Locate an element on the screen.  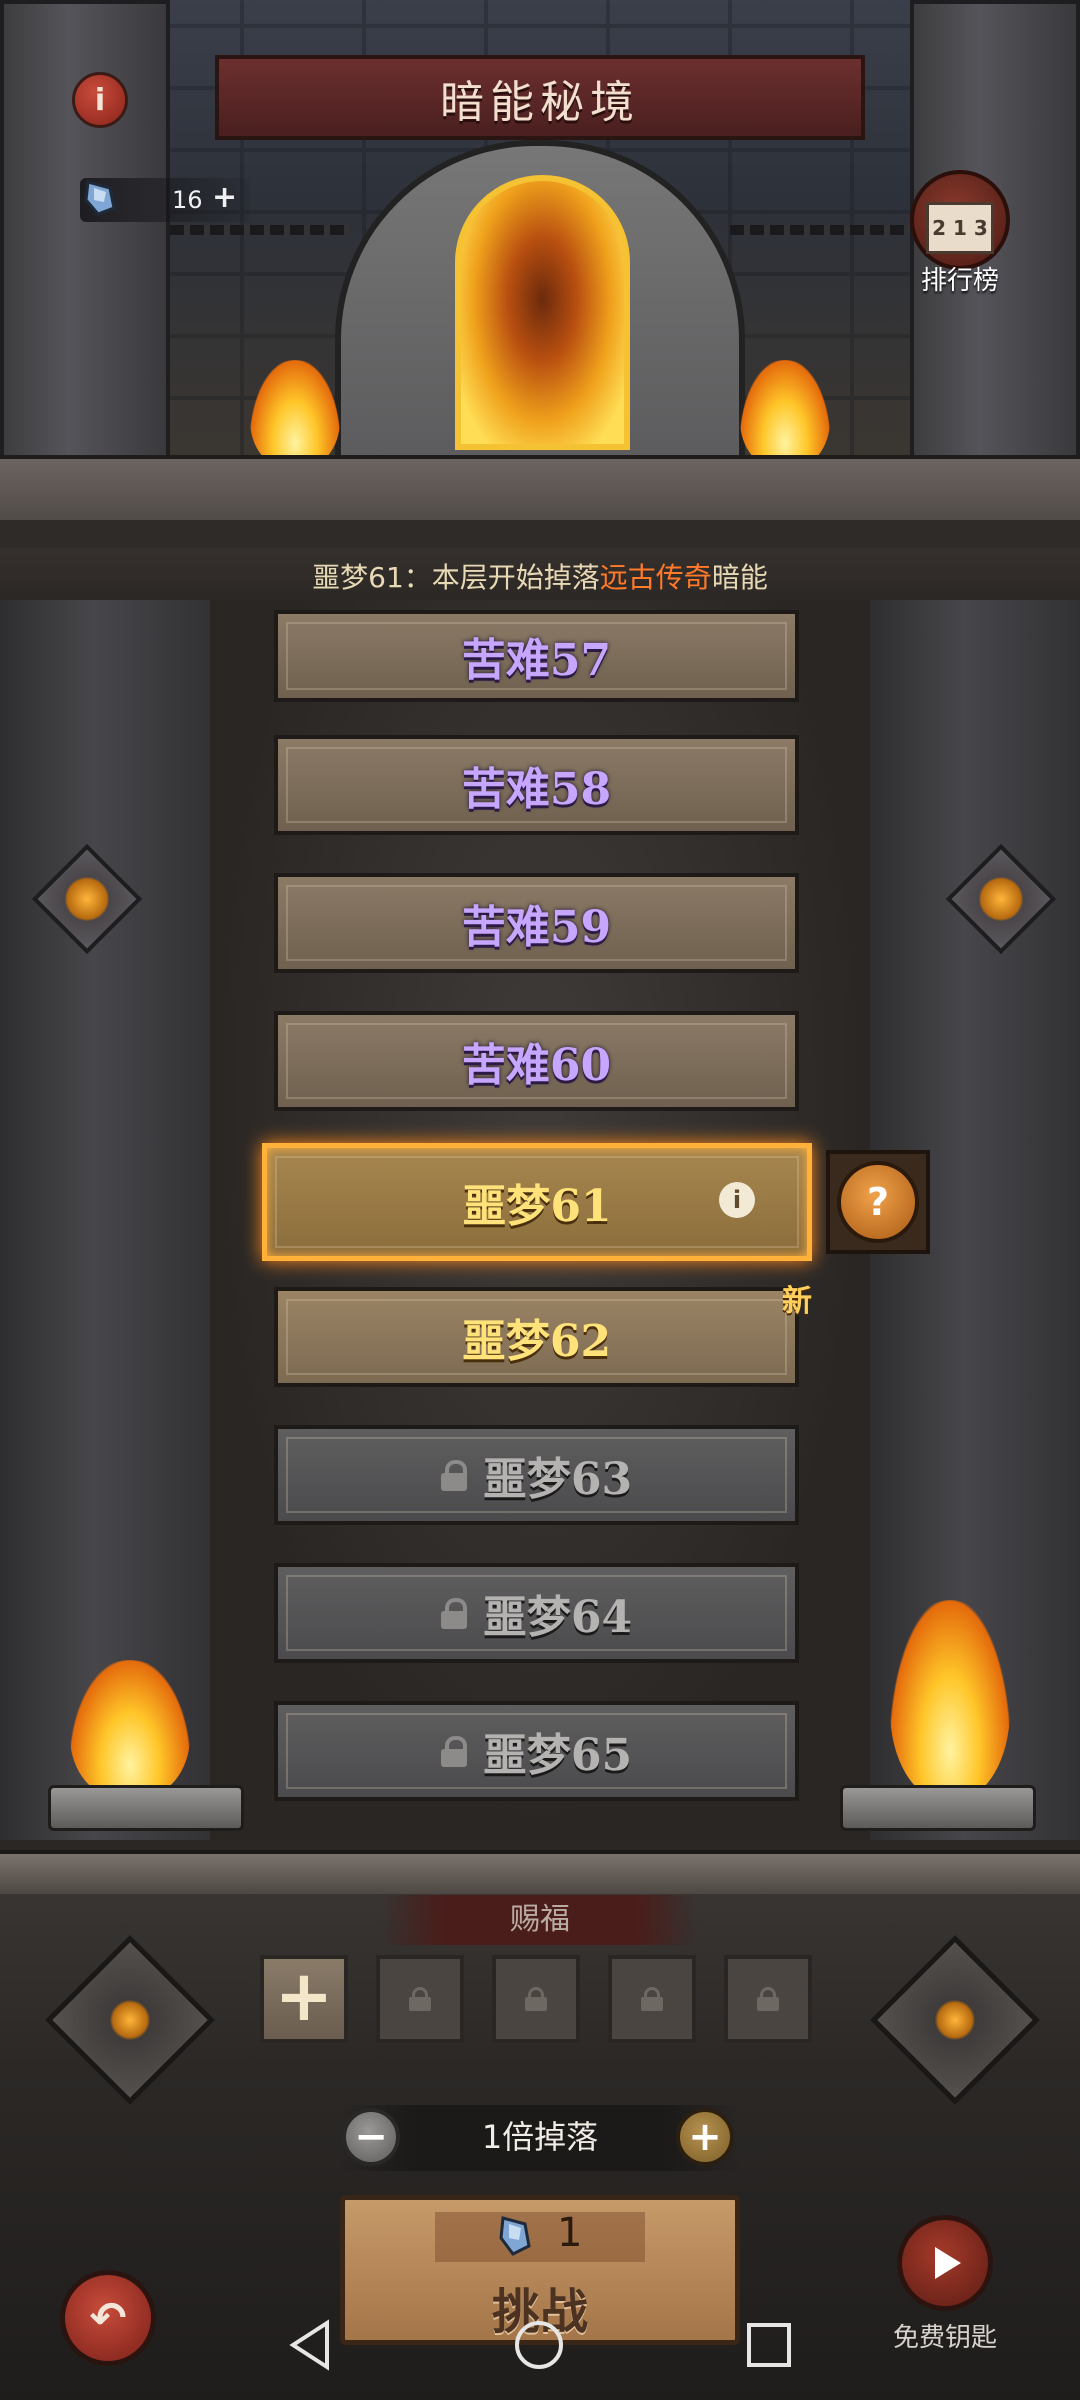
level-item: 苦难60 is located at coordinates (536, 1061).